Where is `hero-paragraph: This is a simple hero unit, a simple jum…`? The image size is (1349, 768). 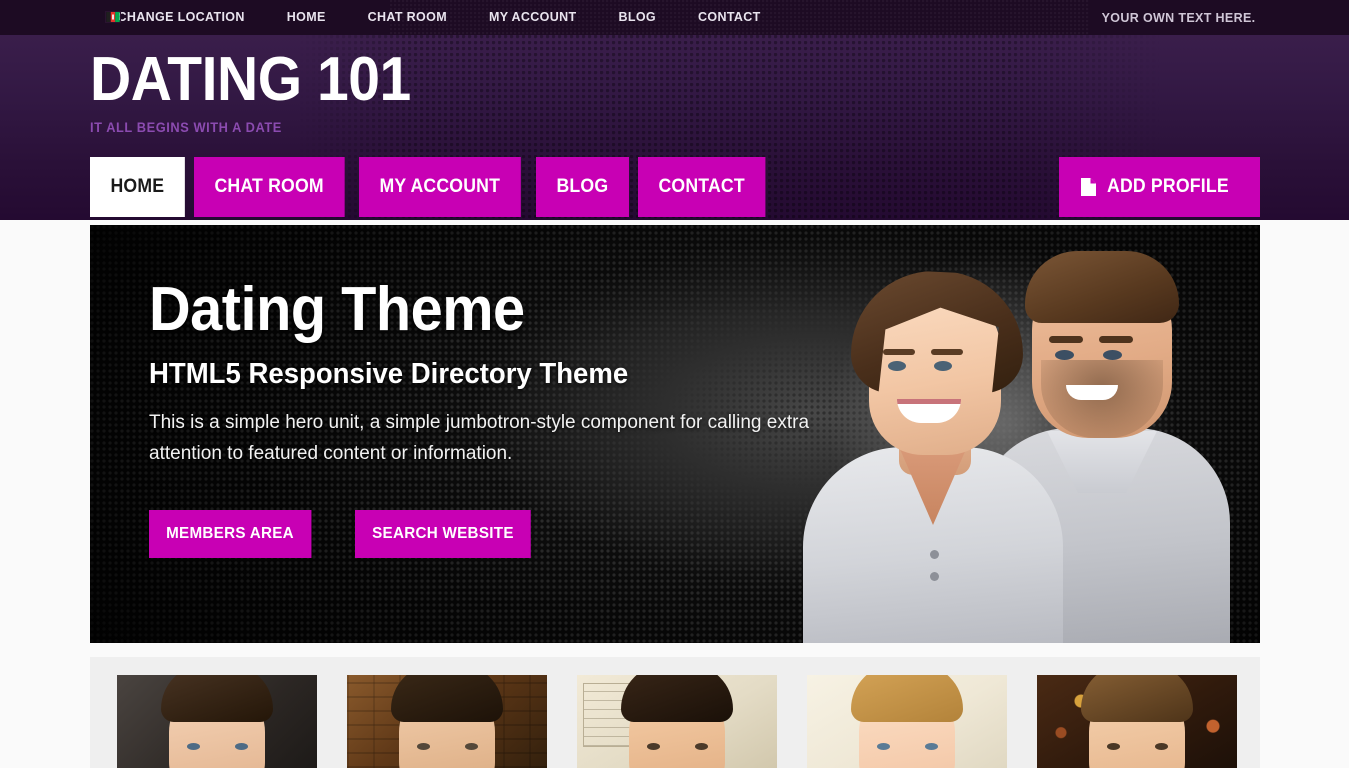 hero-paragraph: This is a simple hero unit, a simple jum… is located at coordinates (479, 438).